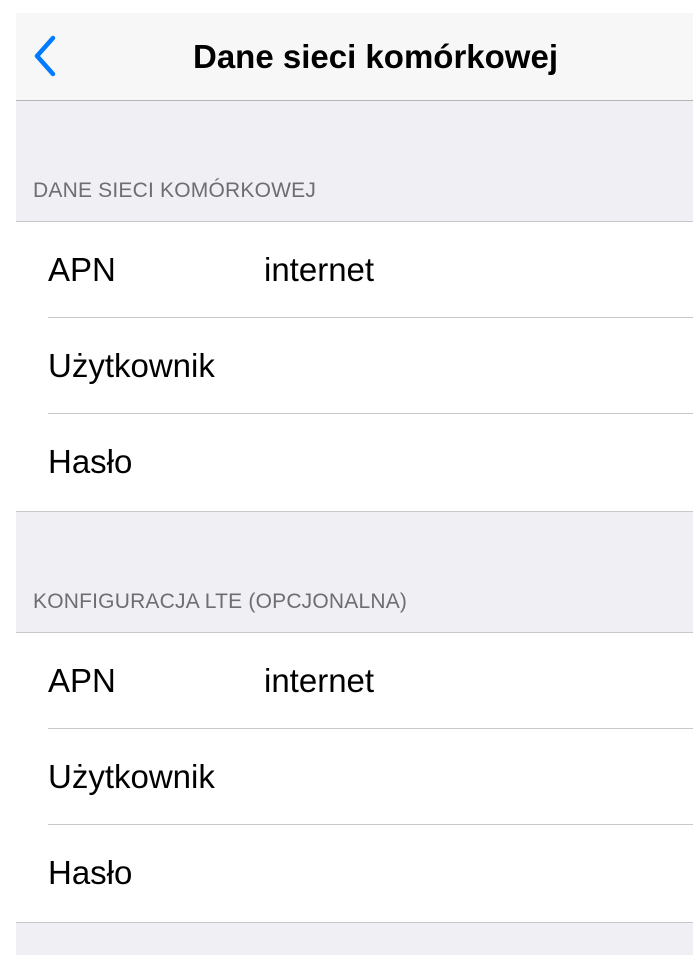  I want to click on apn-field: APN internet, so click(354, 270).